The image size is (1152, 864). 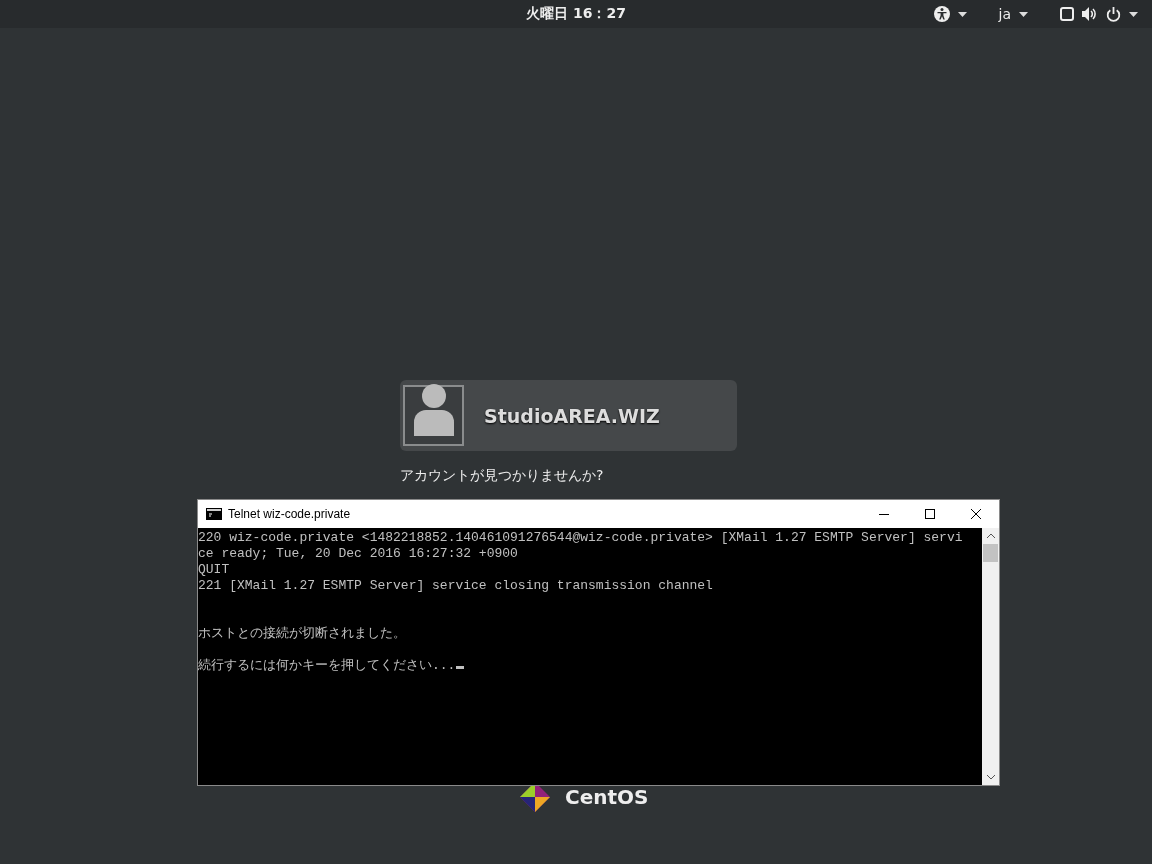 What do you see at coordinates (990, 656) in the screenshot?
I see `scrollbar` at bounding box center [990, 656].